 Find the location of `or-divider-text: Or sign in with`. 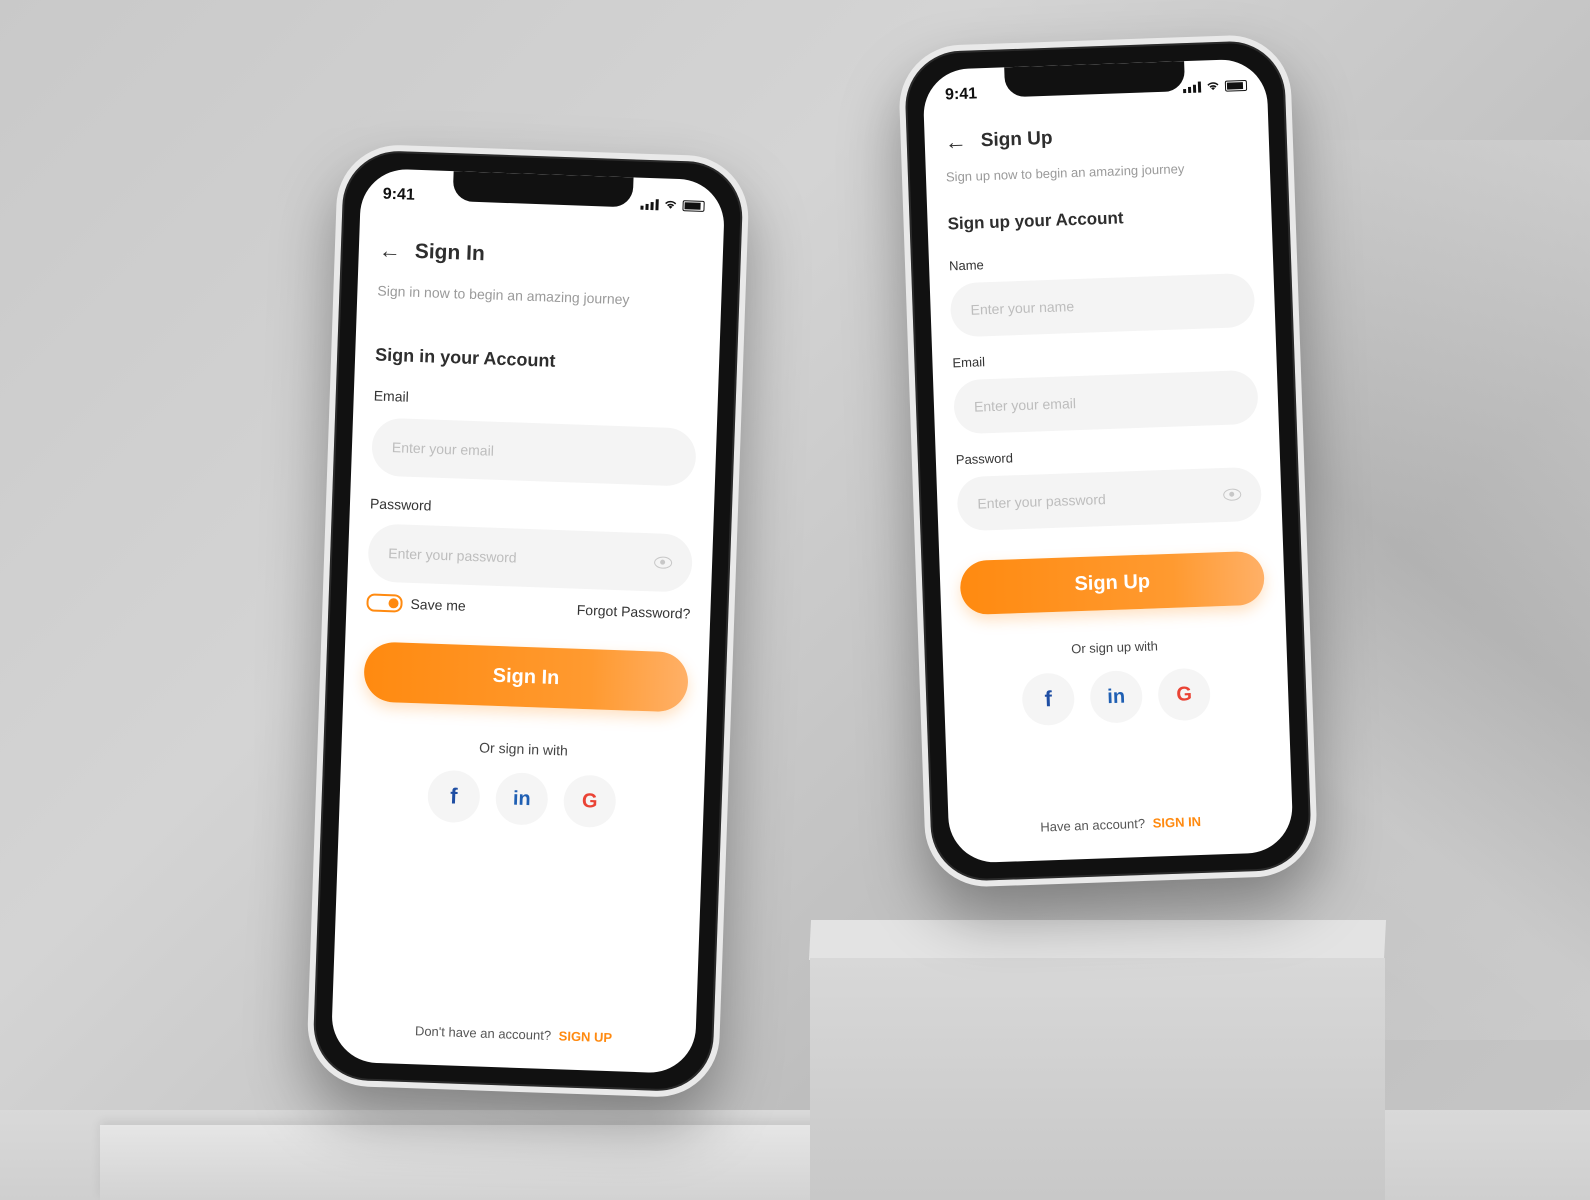

or-divider-text: Or sign in with is located at coordinates (523, 749).